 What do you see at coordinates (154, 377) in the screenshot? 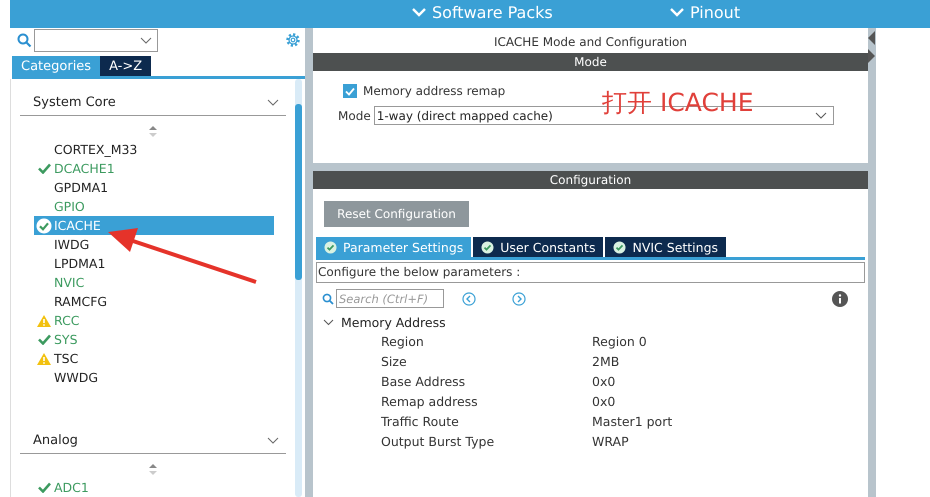
I see `peripheral-item: WWDG` at bounding box center [154, 377].